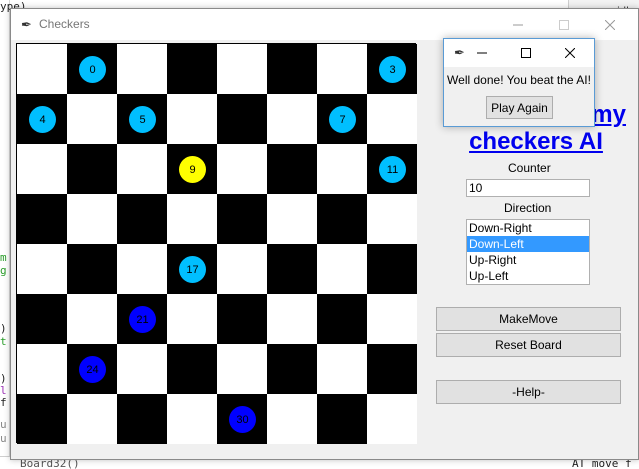 The width and height of the screenshot is (639, 469). I want to click on board-square: 21, so click(142, 319).